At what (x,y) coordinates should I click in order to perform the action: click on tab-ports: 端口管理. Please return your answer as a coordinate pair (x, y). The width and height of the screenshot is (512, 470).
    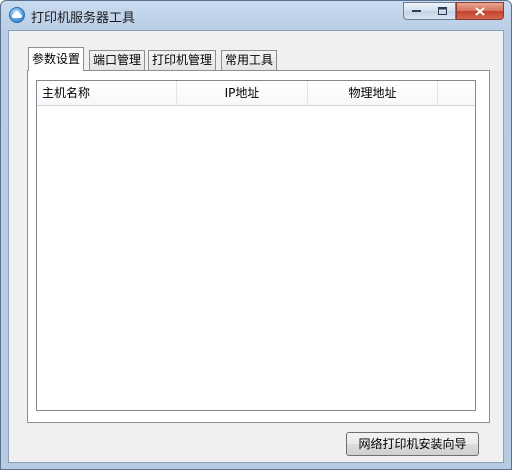
    Looking at the image, I should click on (117, 60).